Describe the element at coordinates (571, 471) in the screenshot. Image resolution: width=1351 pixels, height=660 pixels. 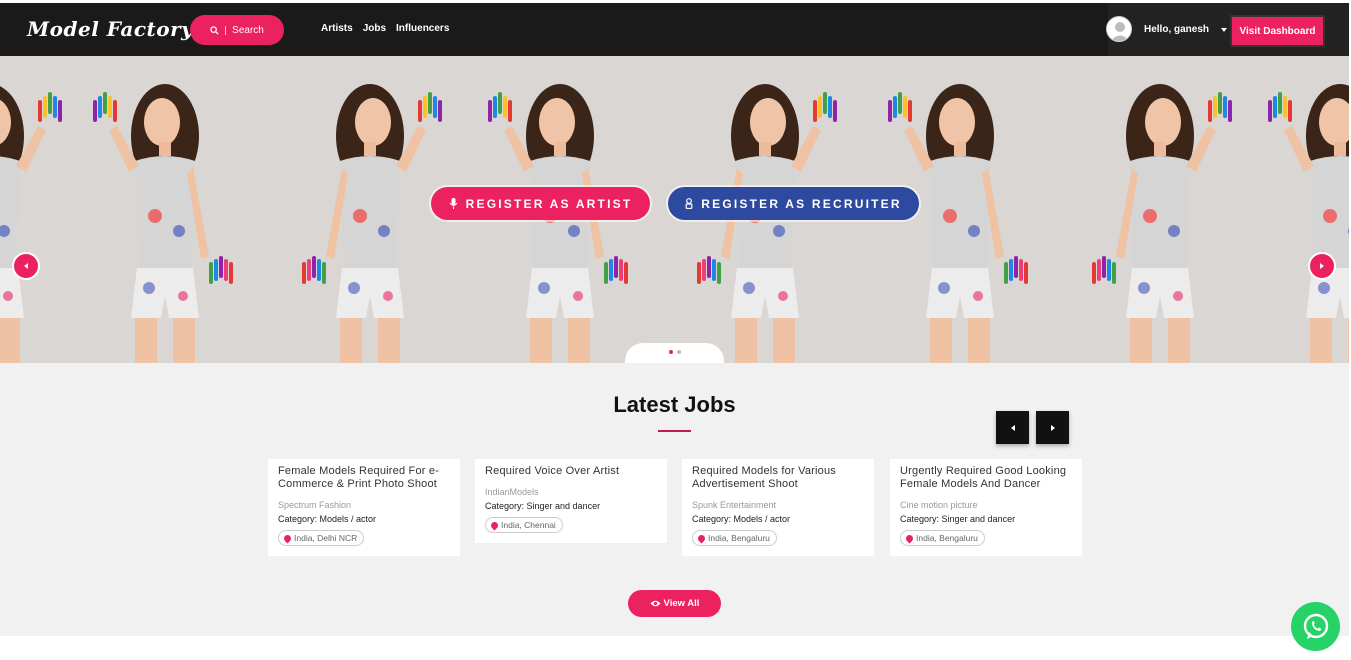
I see `job-title: Required Voice Over Artist` at that location.